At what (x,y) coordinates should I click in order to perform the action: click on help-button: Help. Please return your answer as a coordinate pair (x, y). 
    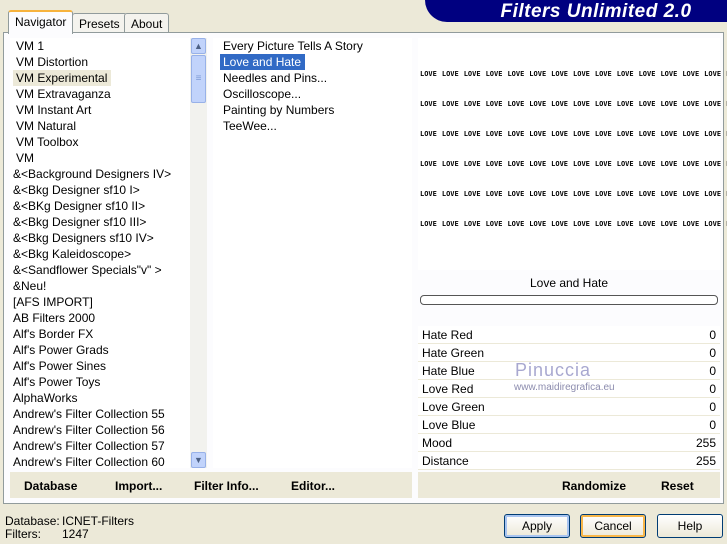
    Looking at the image, I should click on (690, 526).